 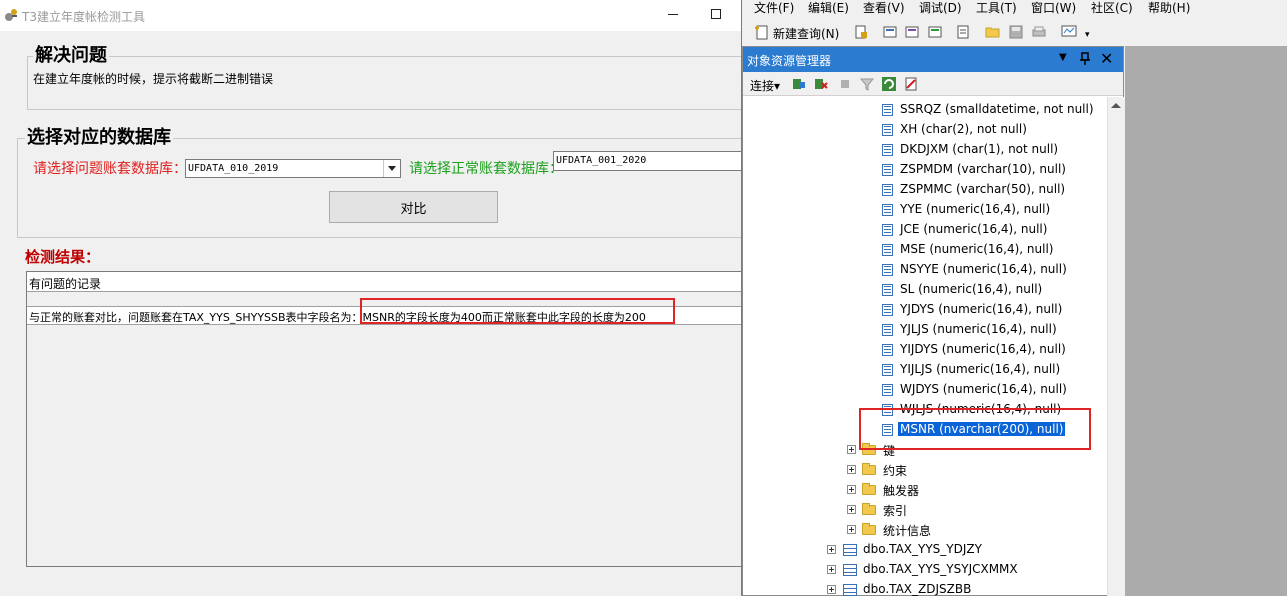 What do you see at coordinates (977, 249) in the screenshot?
I see `column-label: MSE (numeric(16,4), null)` at bounding box center [977, 249].